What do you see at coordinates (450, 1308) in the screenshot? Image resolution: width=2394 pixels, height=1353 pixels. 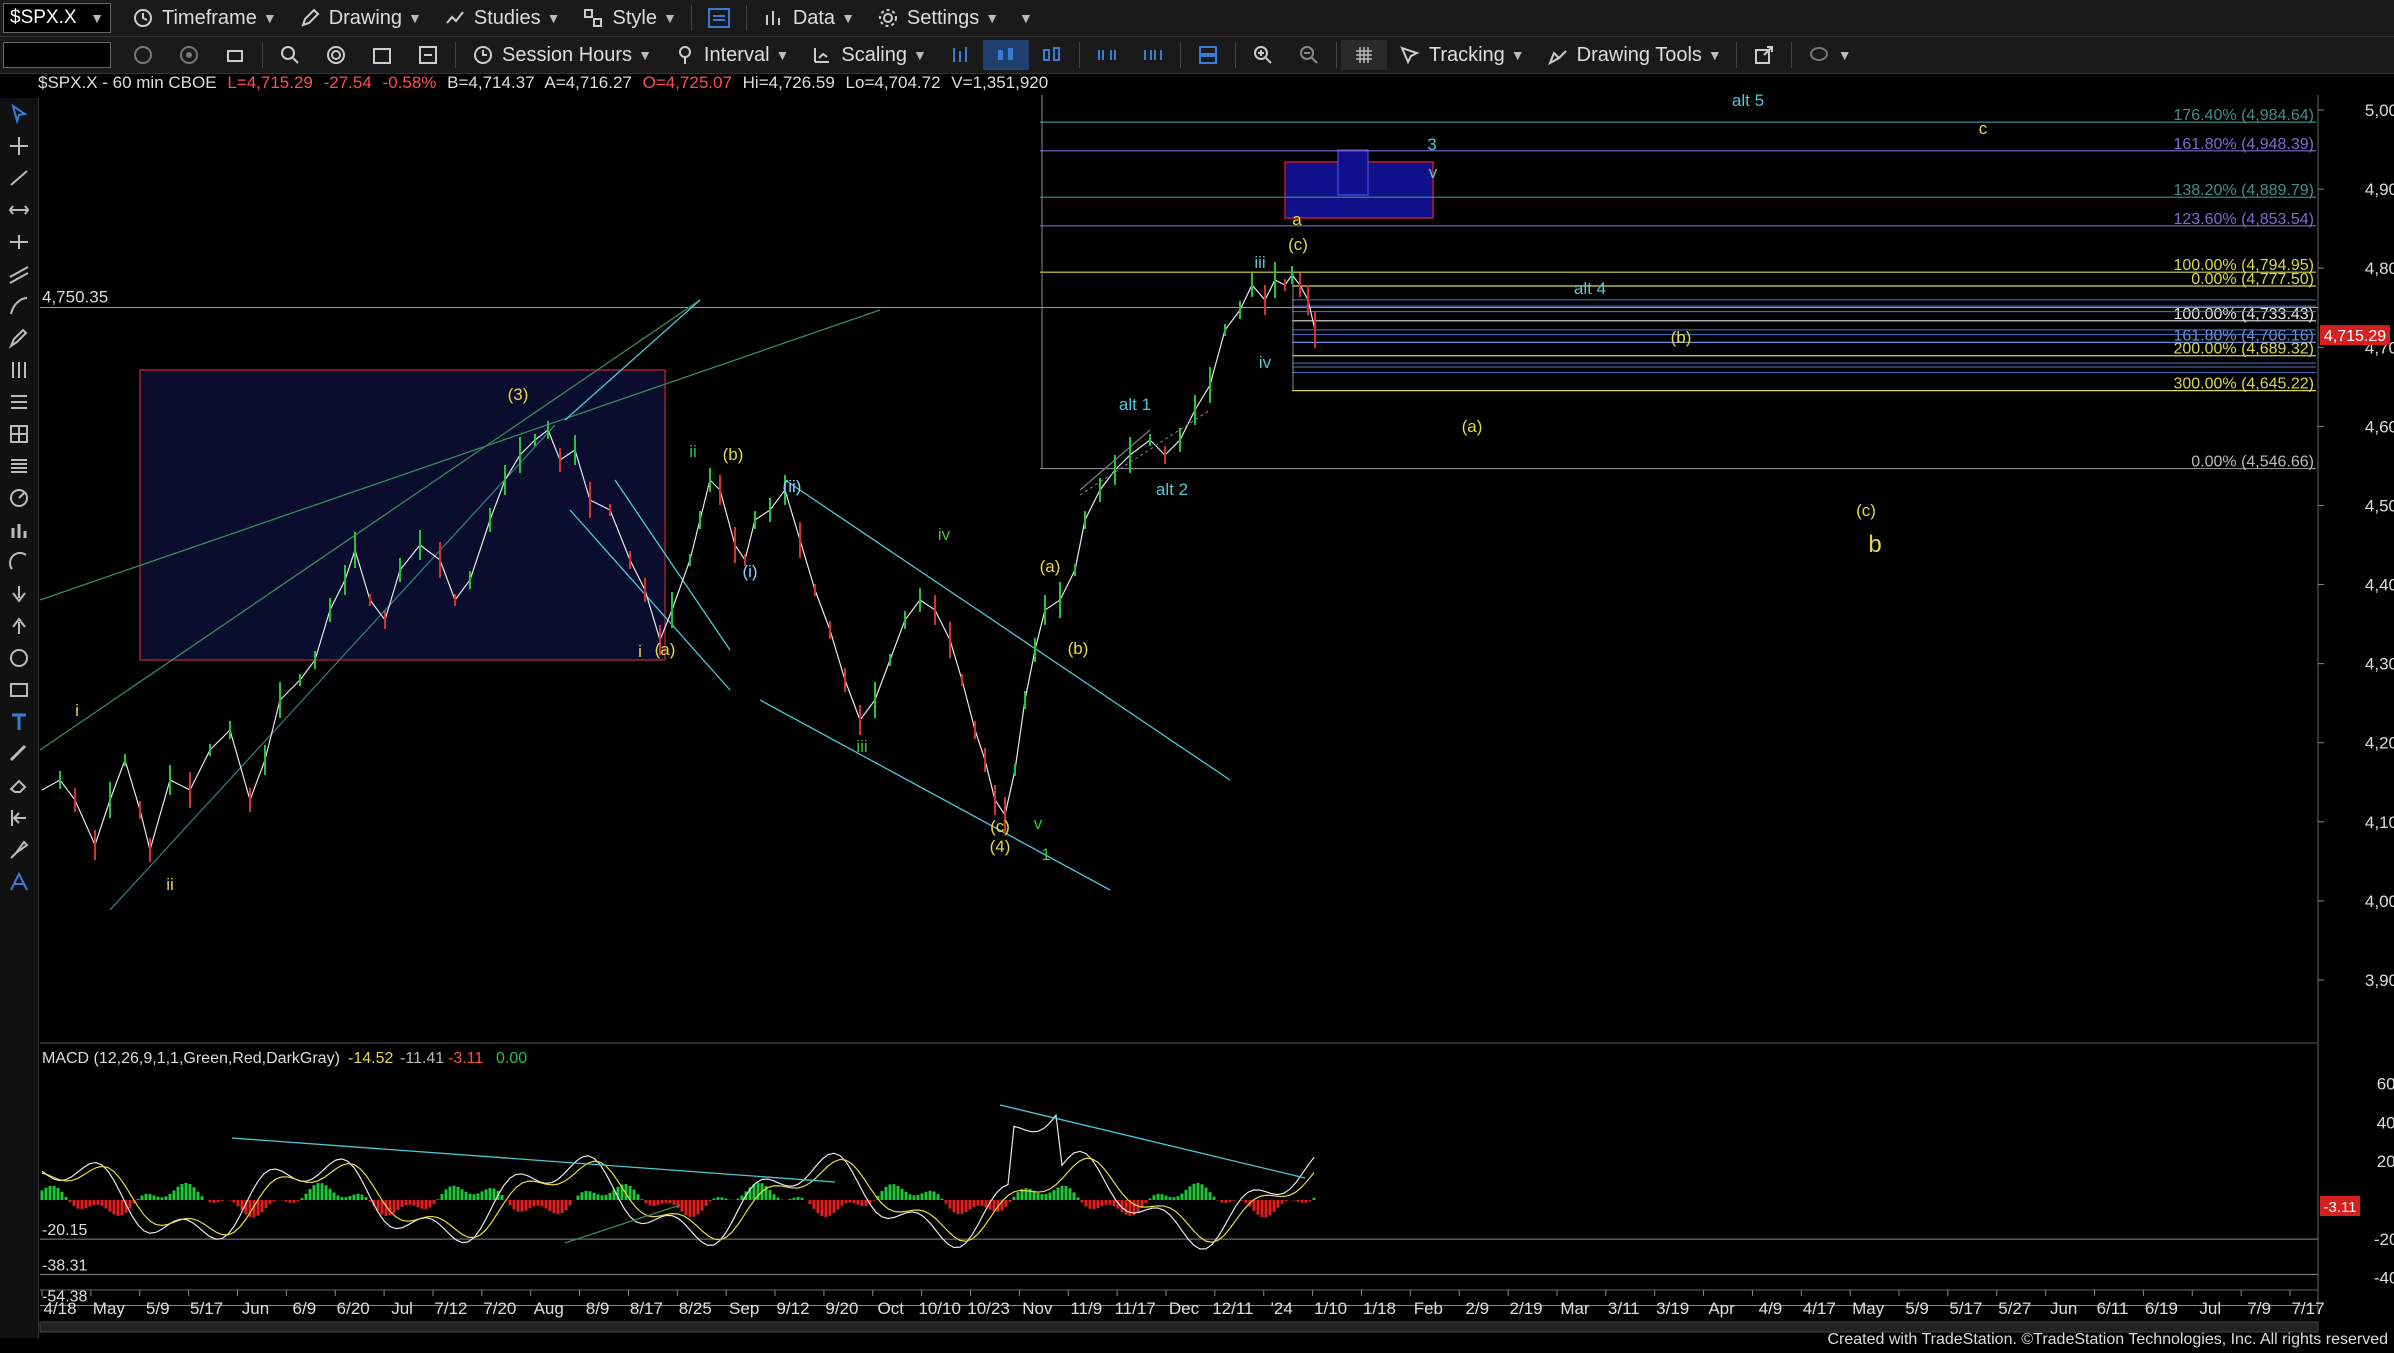 I see `date-tick-label: 7/12` at bounding box center [450, 1308].